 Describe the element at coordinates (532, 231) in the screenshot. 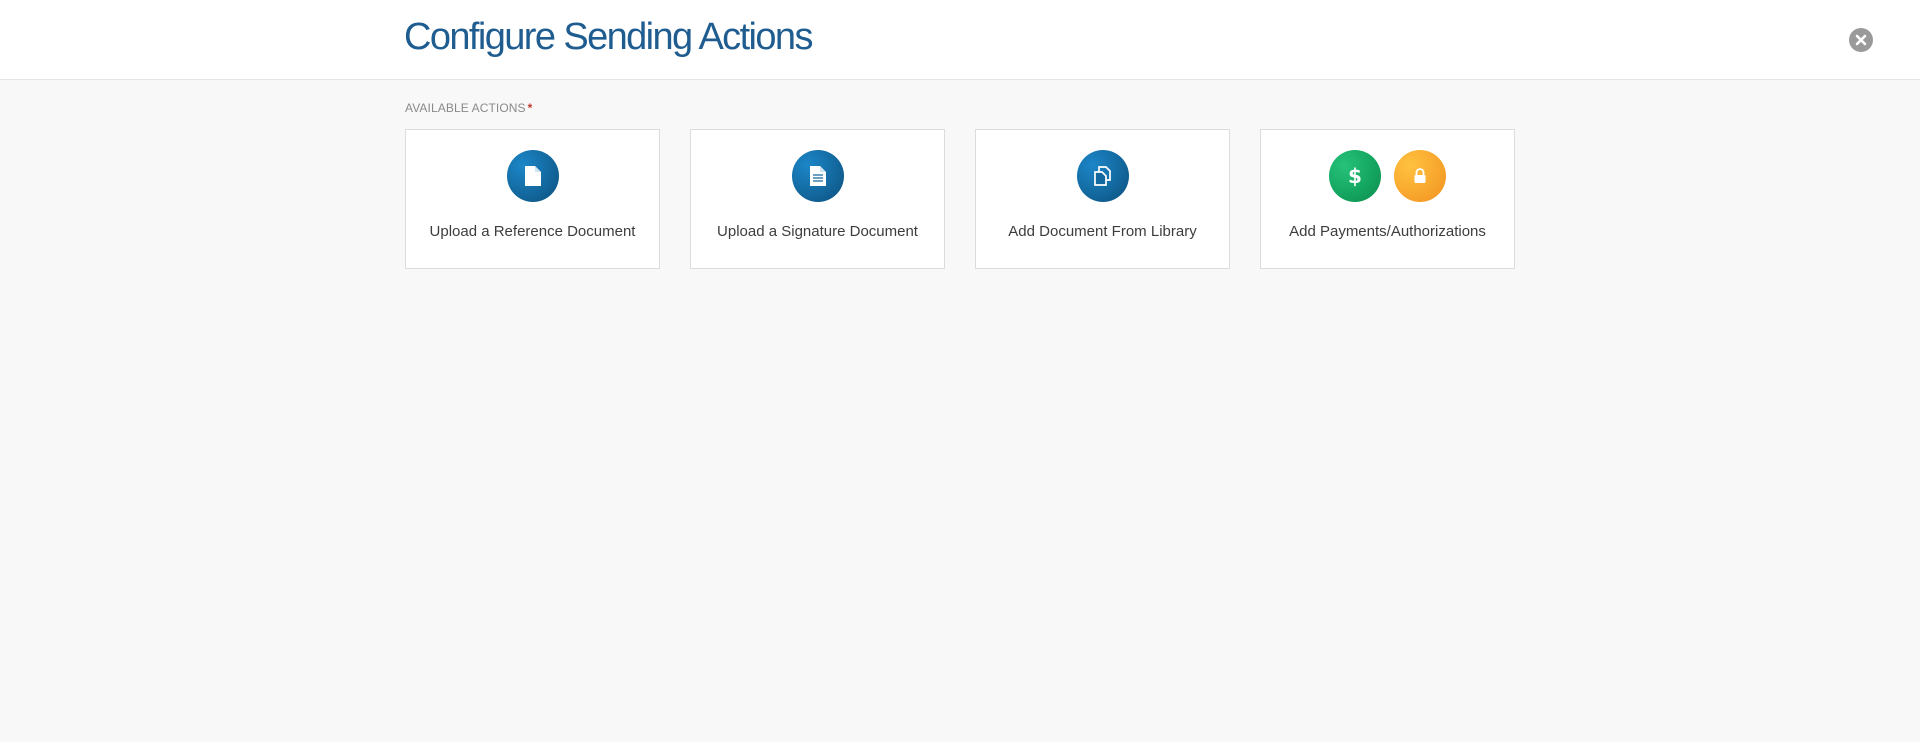

I see `card-label: Upload a Reference Document` at that location.